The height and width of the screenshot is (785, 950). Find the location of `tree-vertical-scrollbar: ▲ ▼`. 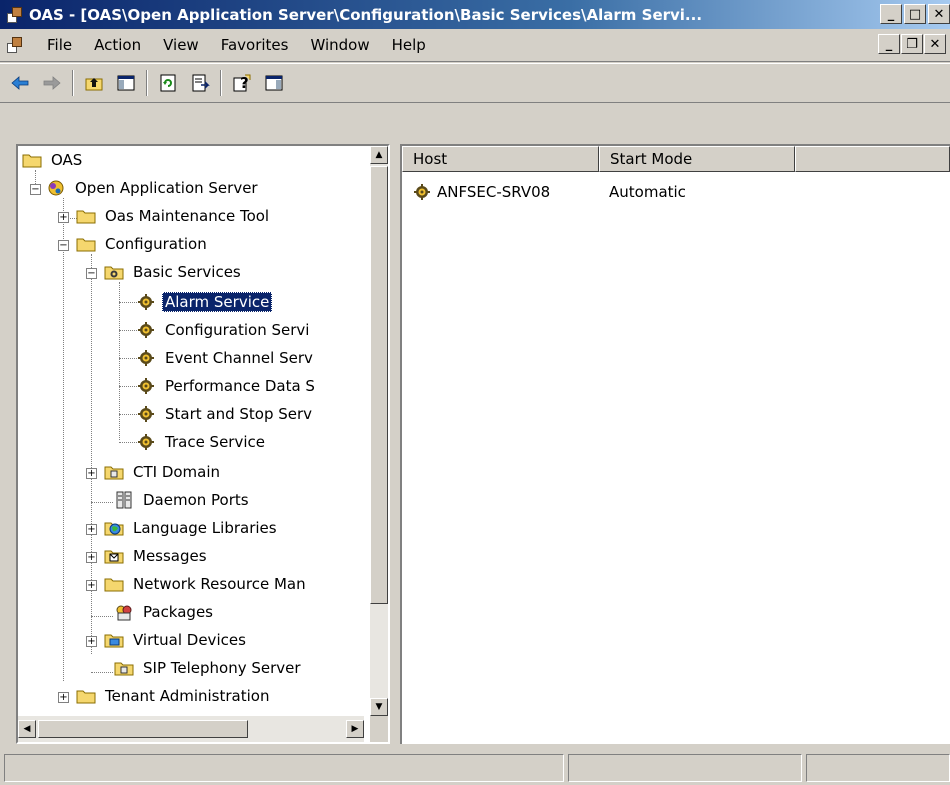

tree-vertical-scrollbar: ▲ ▼ is located at coordinates (379, 431).